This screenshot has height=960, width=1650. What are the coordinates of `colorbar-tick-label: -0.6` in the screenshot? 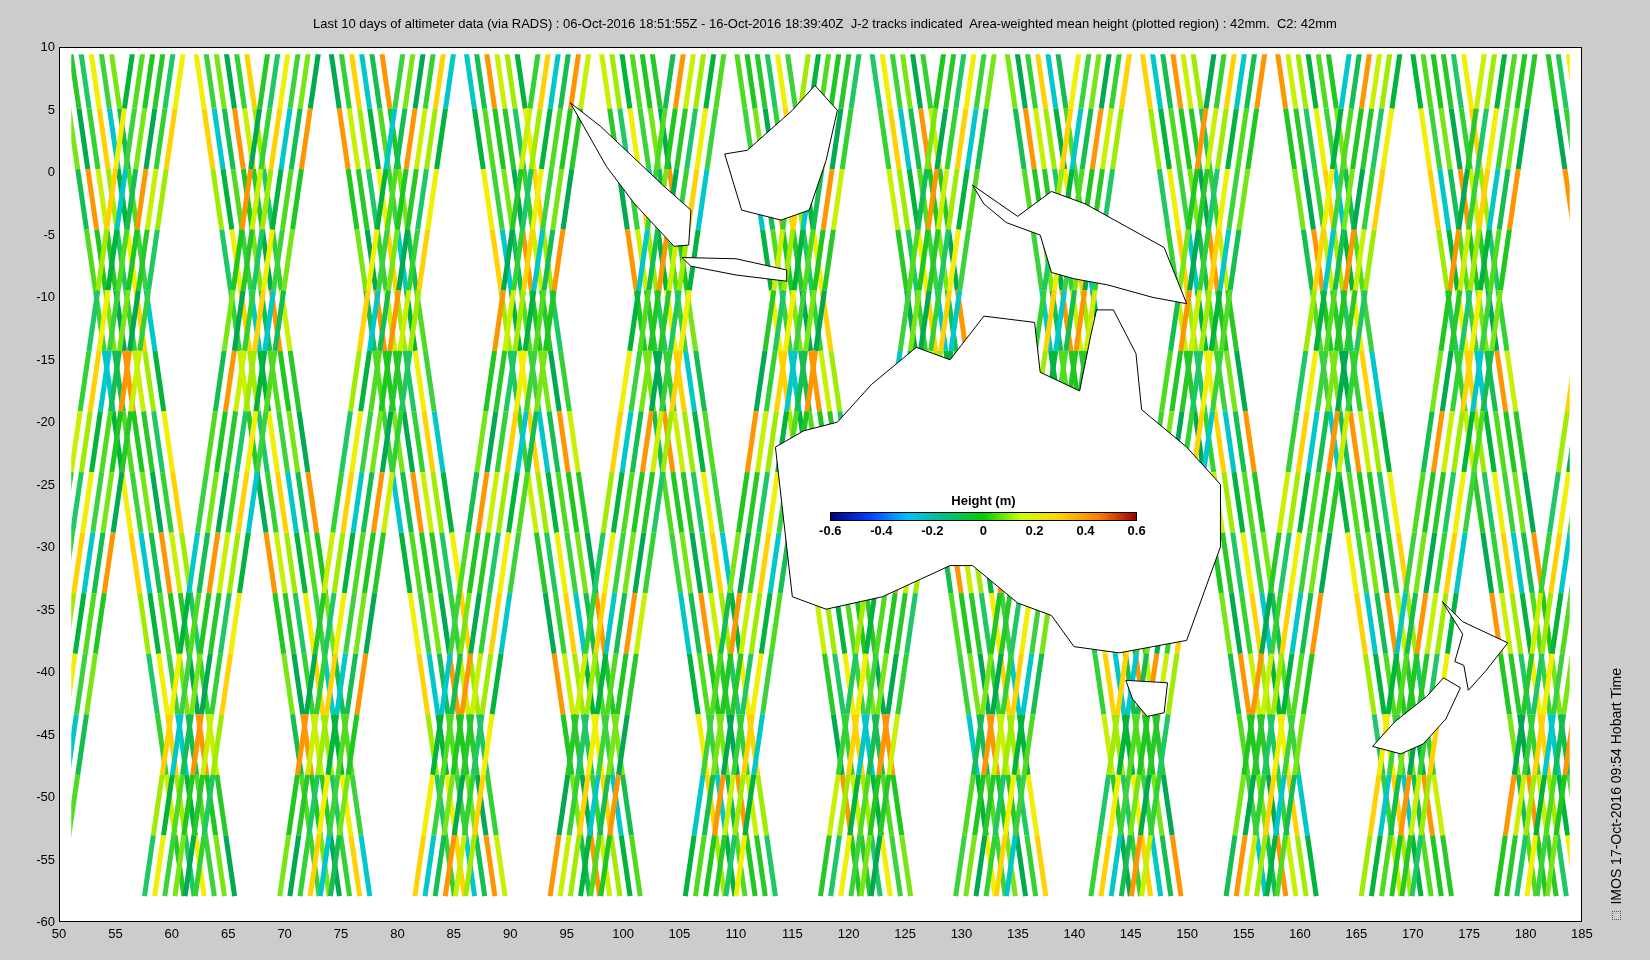 It's located at (830, 529).